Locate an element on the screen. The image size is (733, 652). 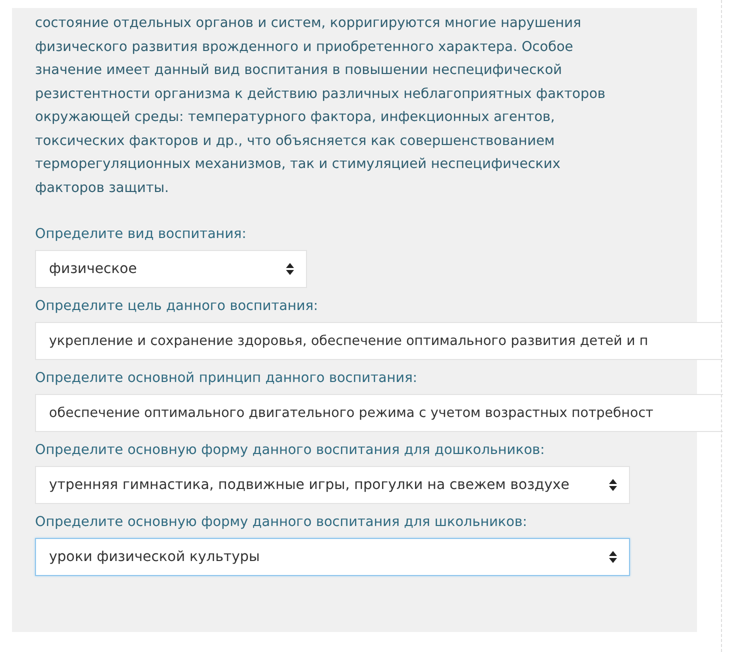
select-field: уроки физической культуры is located at coordinates (332, 557).